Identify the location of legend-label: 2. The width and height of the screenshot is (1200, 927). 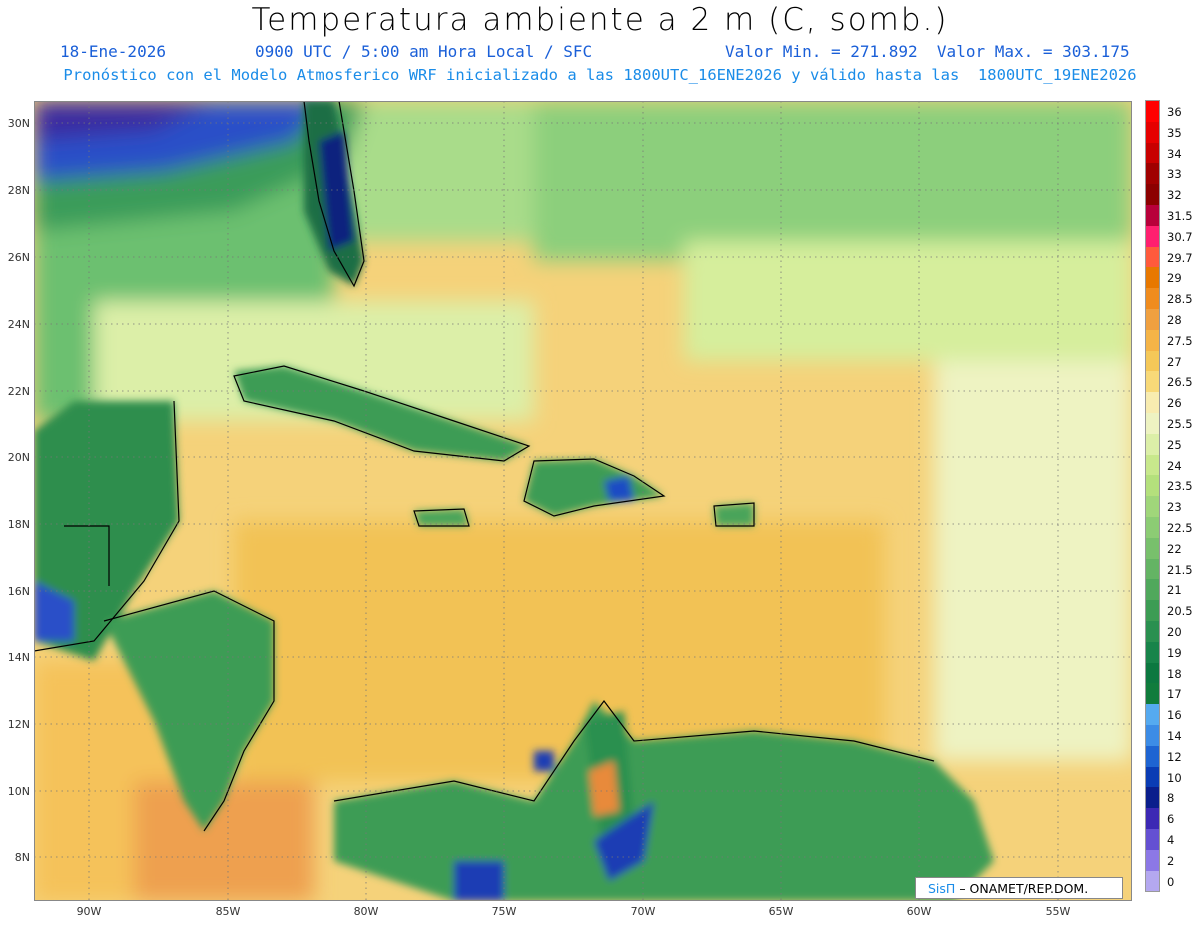
(1171, 860).